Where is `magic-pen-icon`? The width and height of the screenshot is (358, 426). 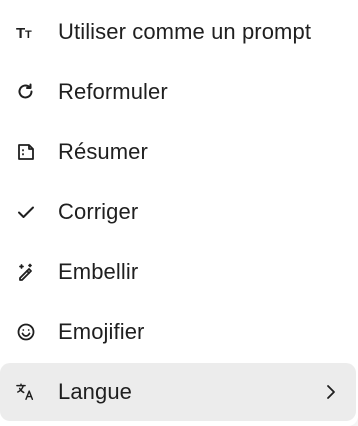
magic-pen-icon is located at coordinates (26, 272).